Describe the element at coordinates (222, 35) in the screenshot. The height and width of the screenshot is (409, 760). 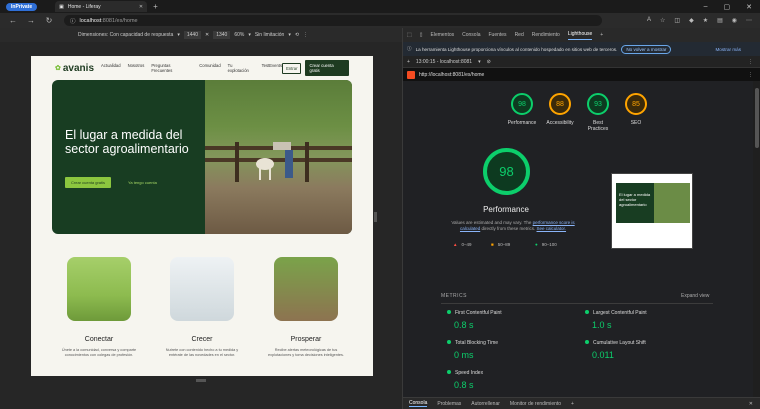
I see `height-input: 1340` at that location.